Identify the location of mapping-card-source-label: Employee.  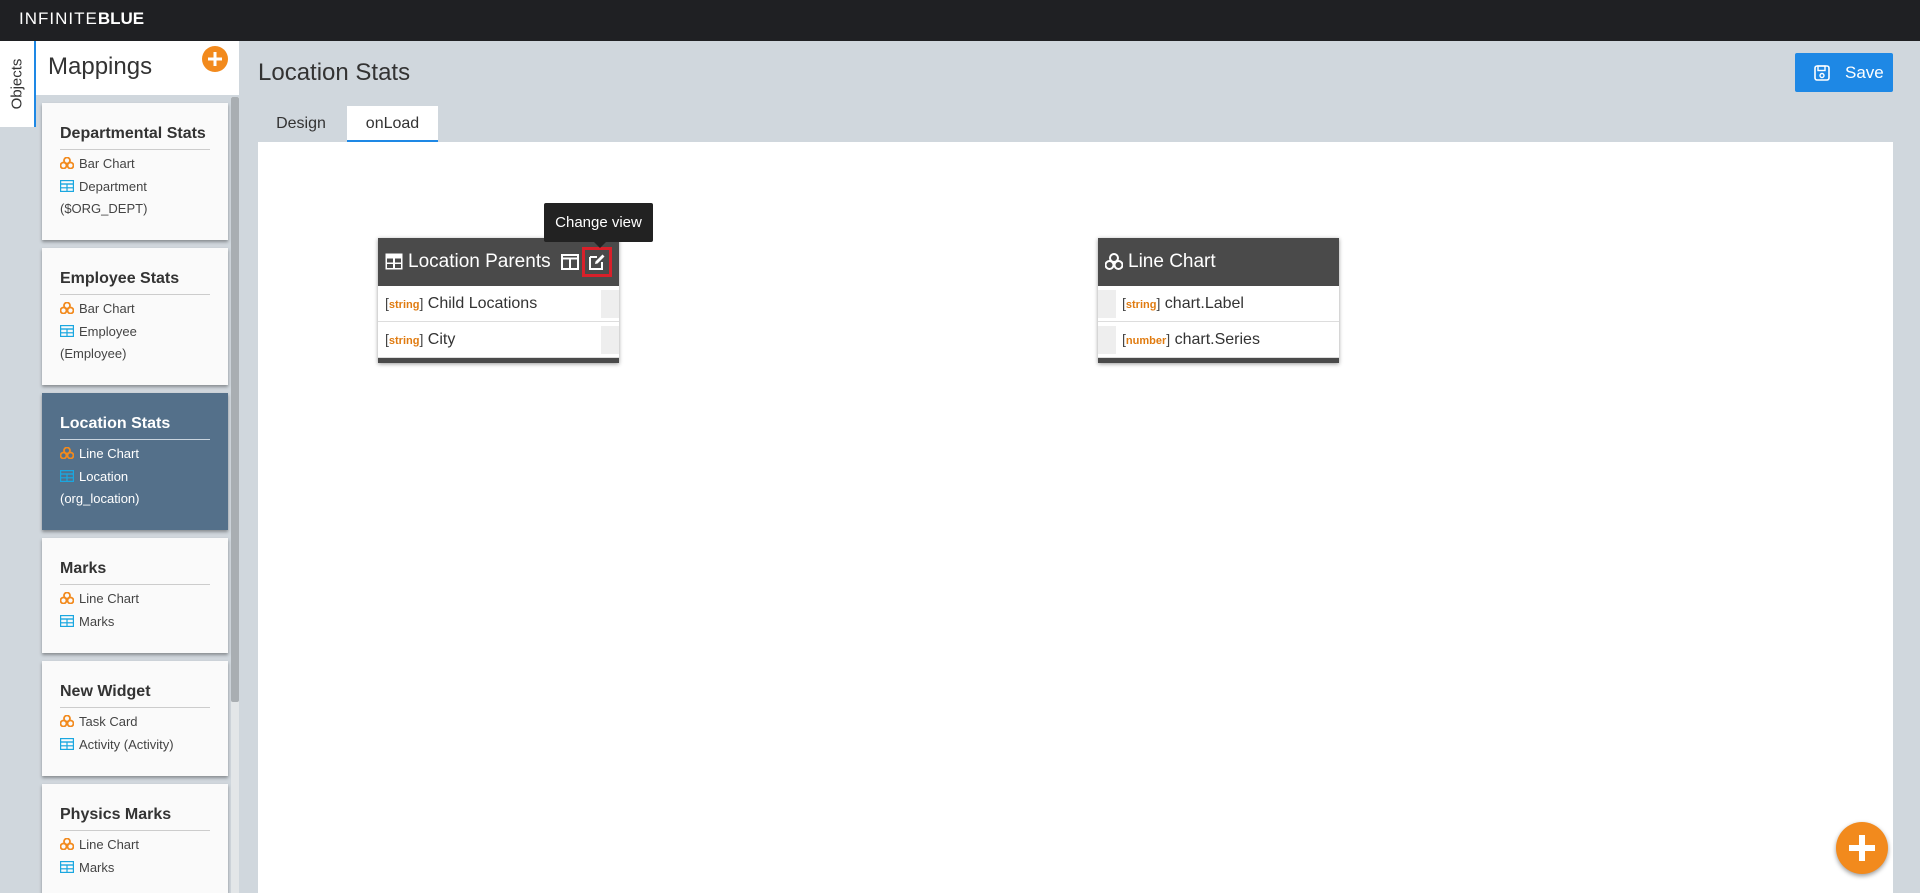
(108, 331).